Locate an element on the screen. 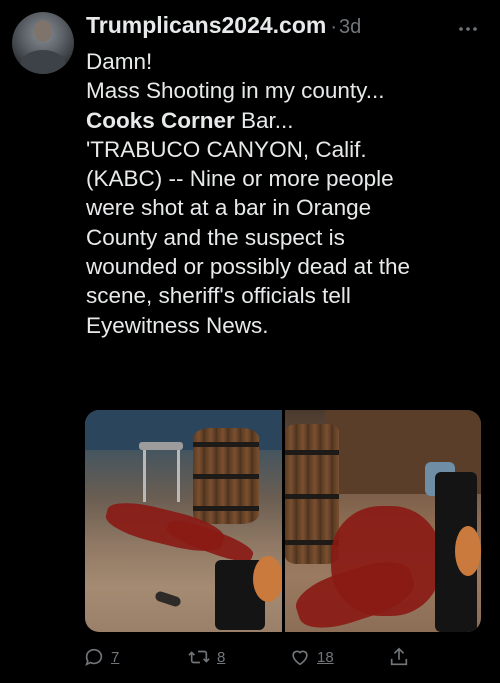 This screenshot has width=500, height=683. stool-seat is located at coordinates (161, 446).